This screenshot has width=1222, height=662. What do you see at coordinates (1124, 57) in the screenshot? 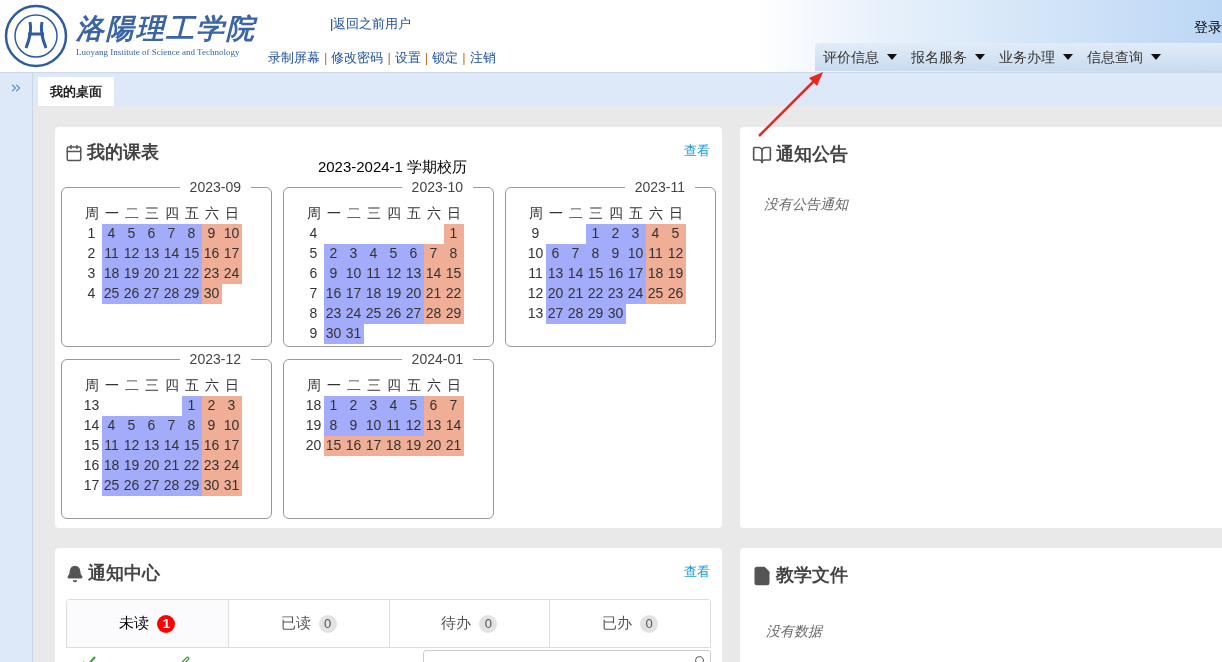
I see `nav-menu: 信息查询` at bounding box center [1124, 57].